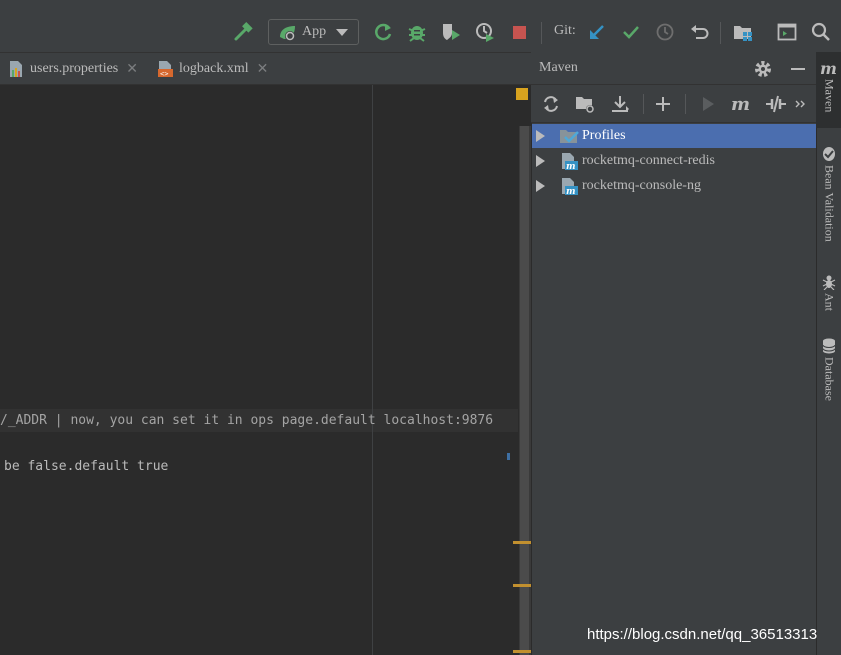  I want to click on bean-validation-icon, so click(829, 154).